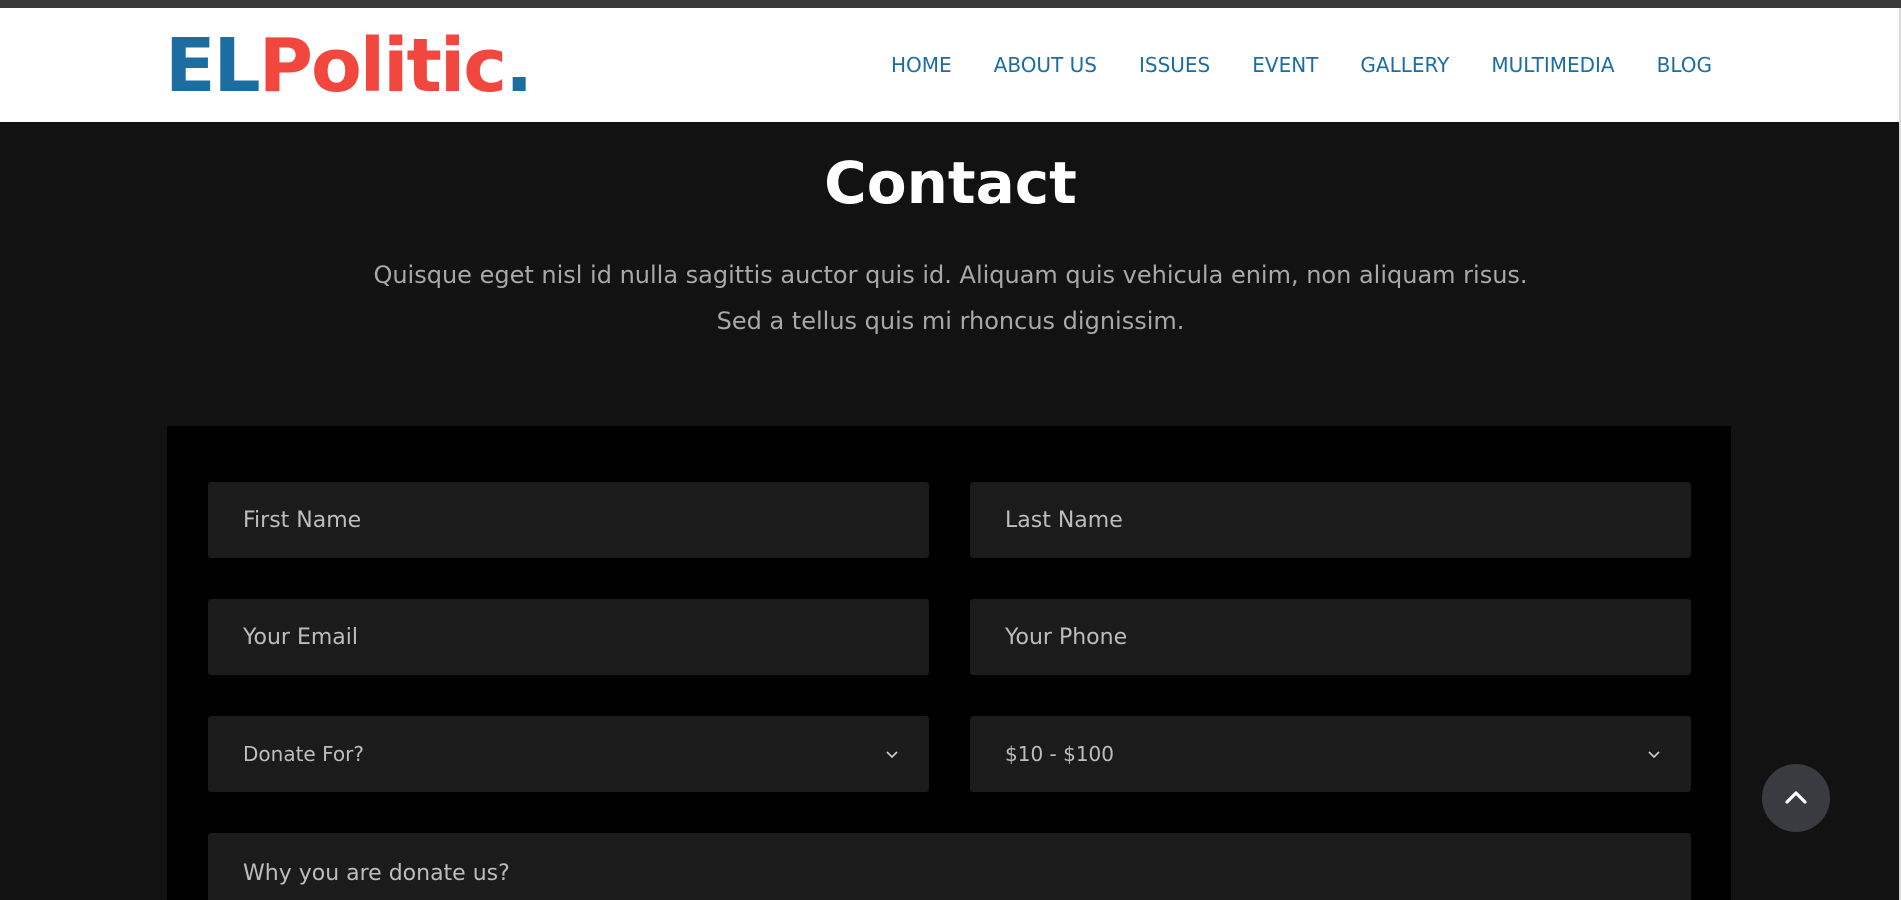 This screenshot has height=900, width=1901. I want to click on last-name-input: Last Name, so click(1330, 520).